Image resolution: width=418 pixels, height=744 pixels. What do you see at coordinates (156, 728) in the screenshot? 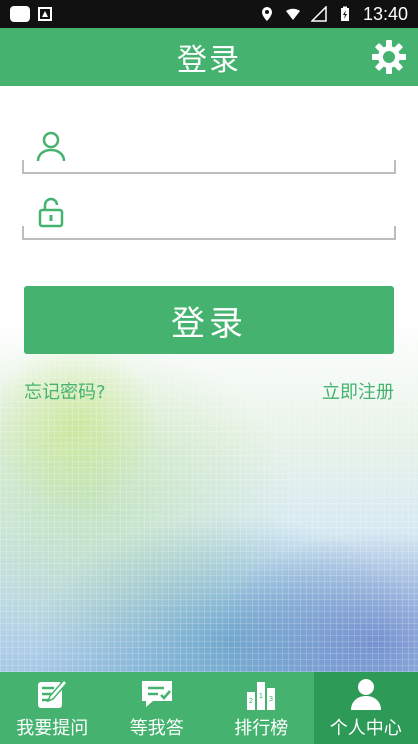
I see `tab-label: 等我答` at bounding box center [156, 728].